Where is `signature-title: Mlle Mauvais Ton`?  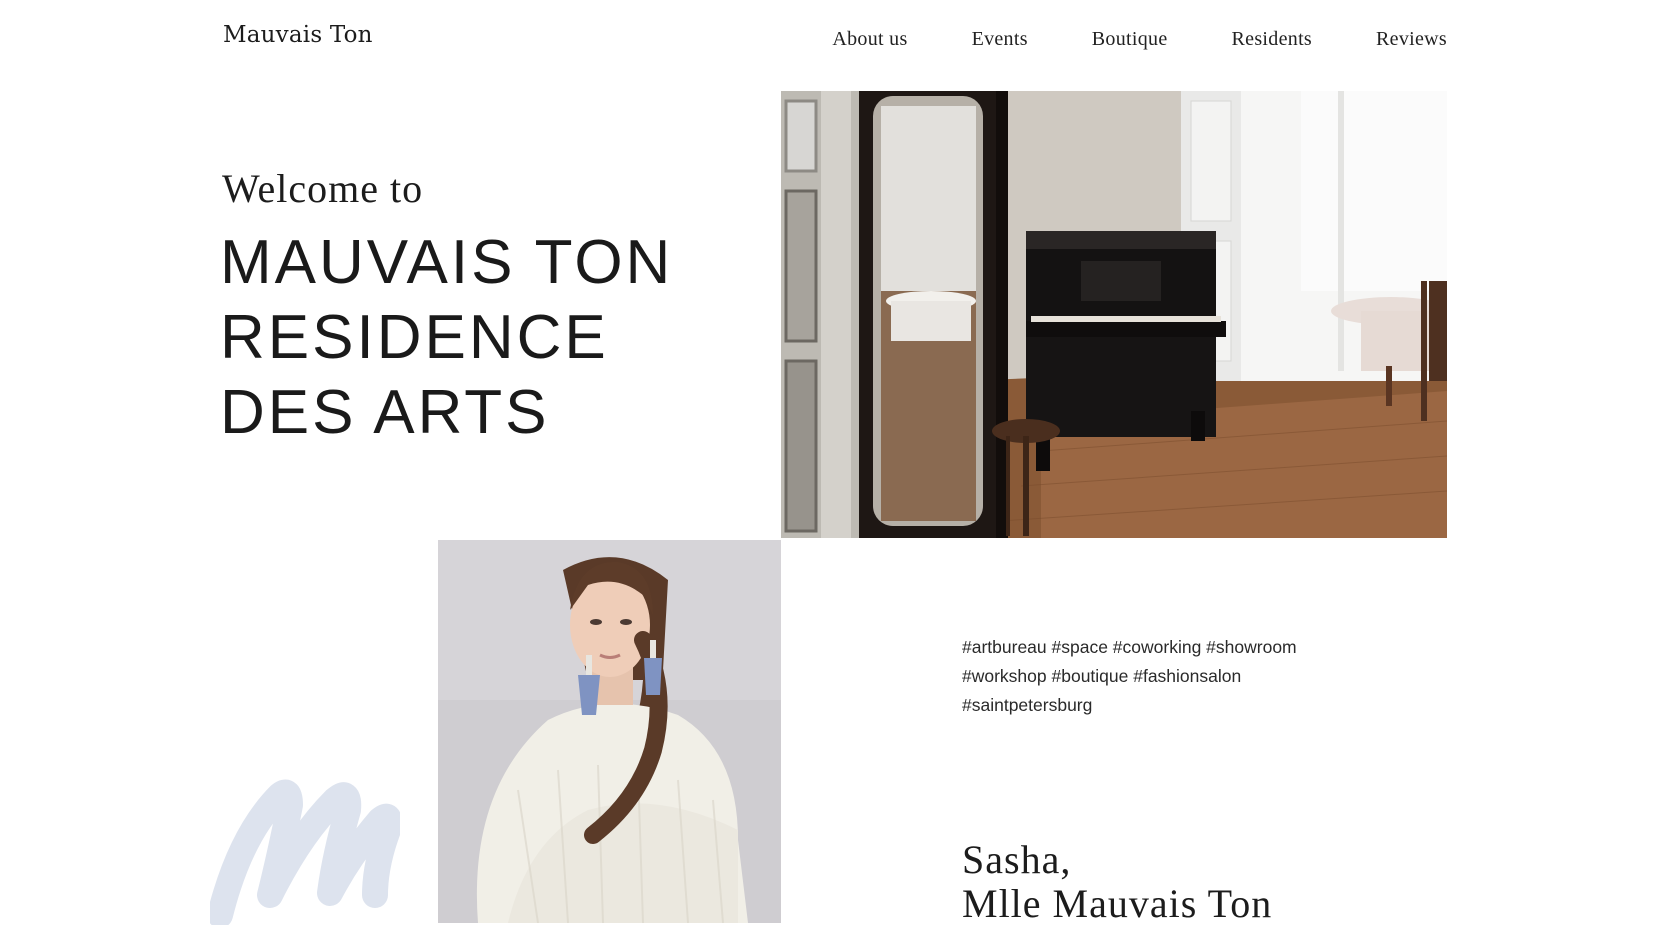
signature-title: Mlle Mauvais Ton is located at coordinates (1117, 903).